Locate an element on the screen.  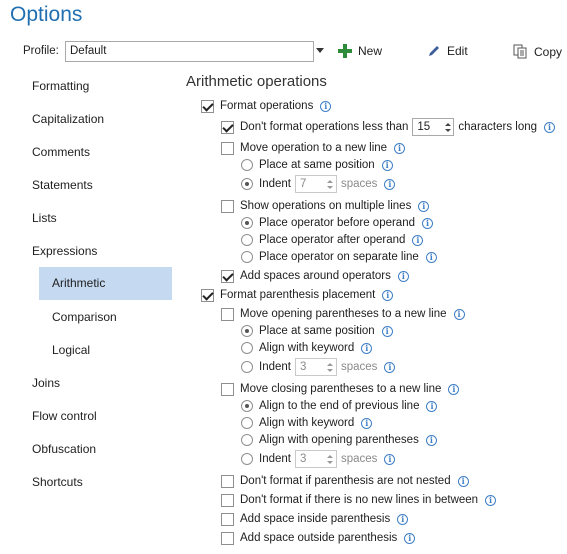
indent-option-2: Indent 3 spaces i is located at coordinates (318, 367).